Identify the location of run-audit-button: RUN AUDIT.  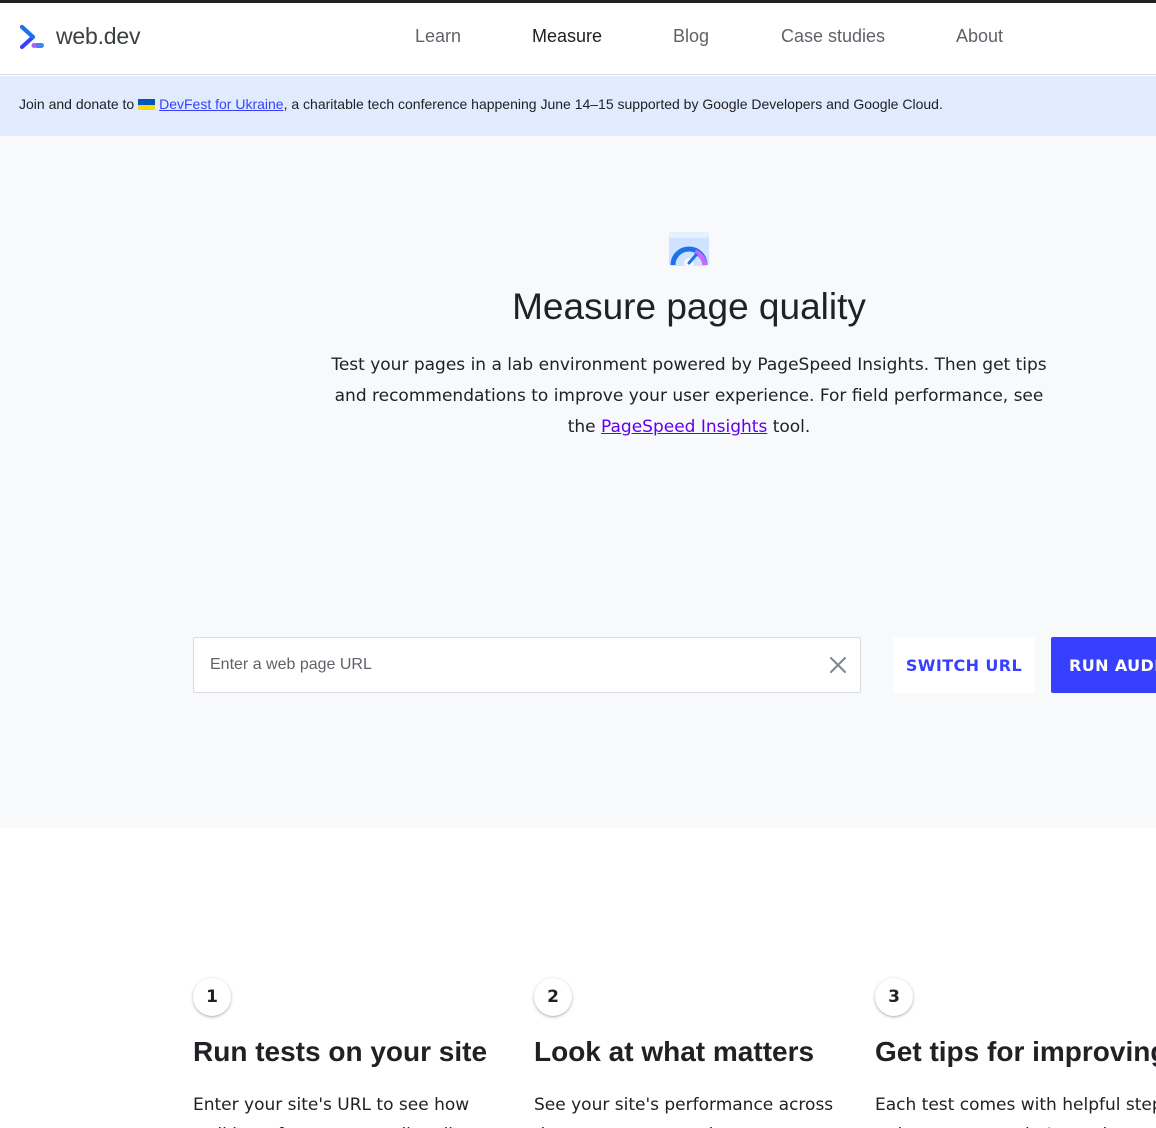
(1103, 665).